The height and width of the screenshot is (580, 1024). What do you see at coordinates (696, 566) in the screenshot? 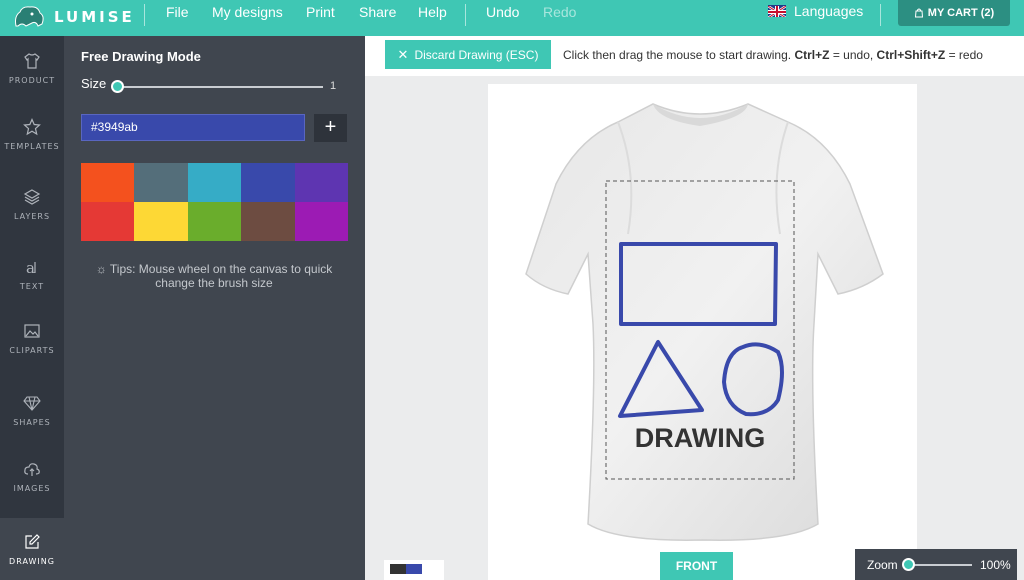
I see `front-view-button: FRONT` at bounding box center [696, 566].